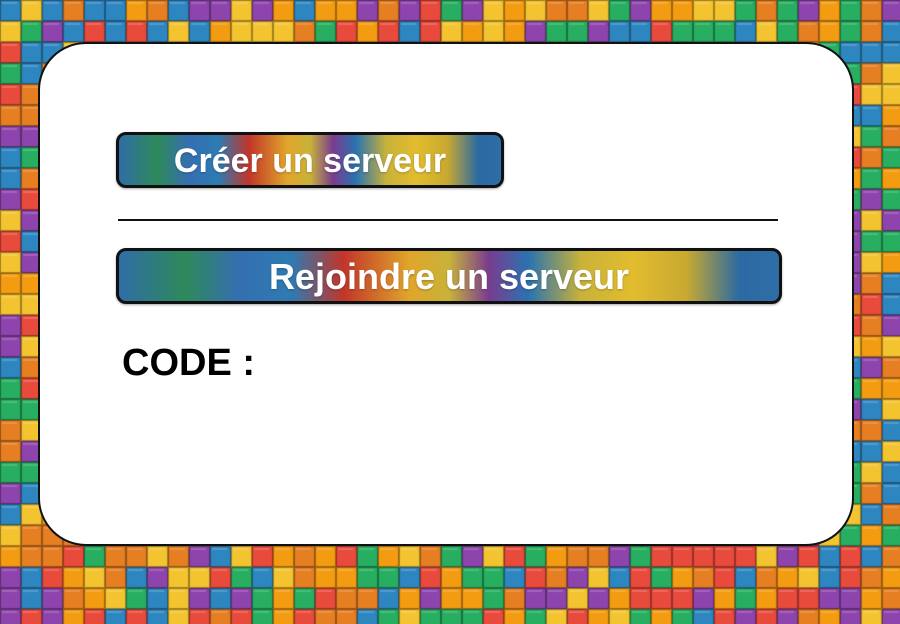  I want to click on divider, so click(448, 220).